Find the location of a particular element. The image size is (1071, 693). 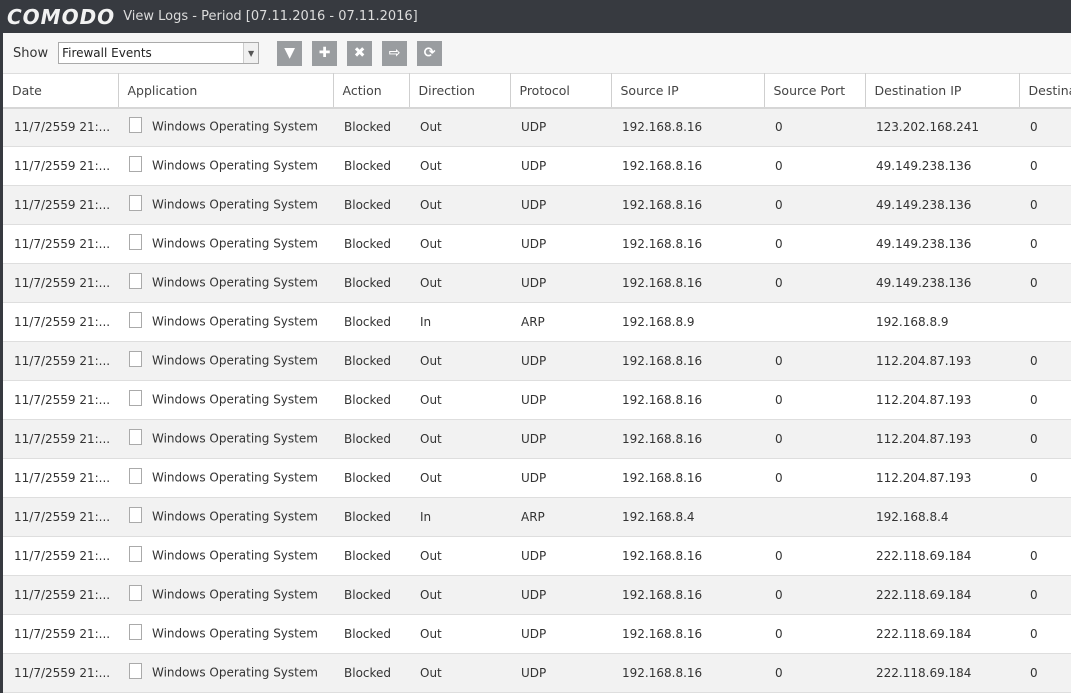

log-type-select: Firewall Events ▼ is located at coordinates (159, 53).